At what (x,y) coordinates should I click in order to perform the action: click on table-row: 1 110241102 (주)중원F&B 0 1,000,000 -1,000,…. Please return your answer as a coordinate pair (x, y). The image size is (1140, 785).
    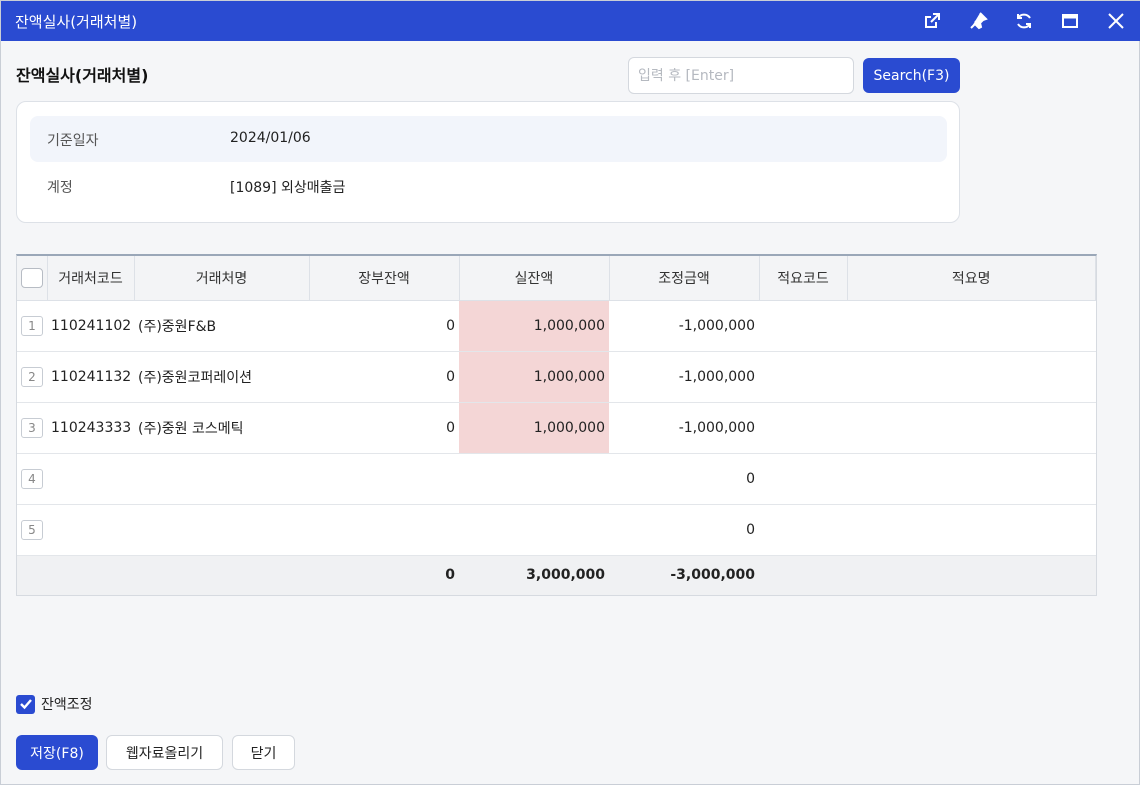
    Looking at the image, I should click on (556, 326).